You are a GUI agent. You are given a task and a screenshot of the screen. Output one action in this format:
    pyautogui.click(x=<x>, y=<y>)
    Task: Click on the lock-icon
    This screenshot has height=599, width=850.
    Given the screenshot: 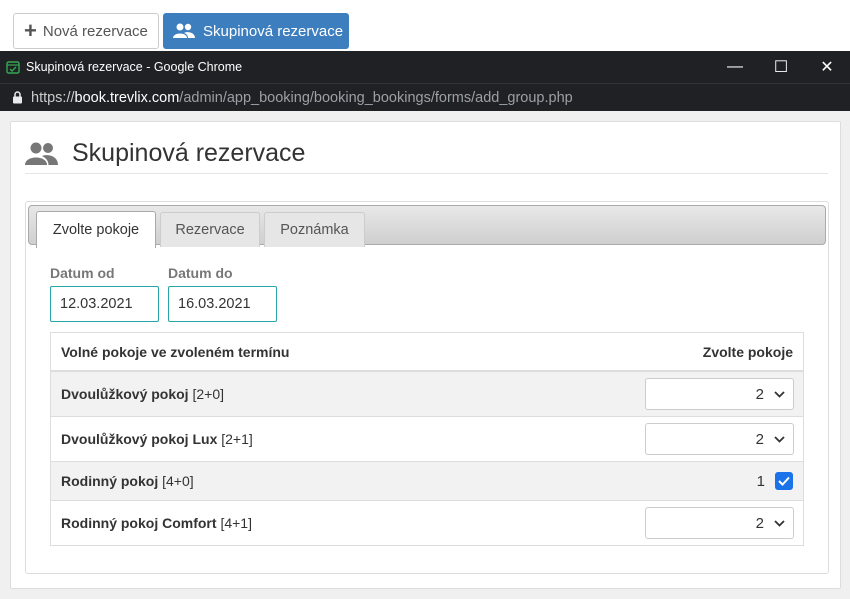 What is the action you would take?
    pyautogui.click(x=17, y=97)
    